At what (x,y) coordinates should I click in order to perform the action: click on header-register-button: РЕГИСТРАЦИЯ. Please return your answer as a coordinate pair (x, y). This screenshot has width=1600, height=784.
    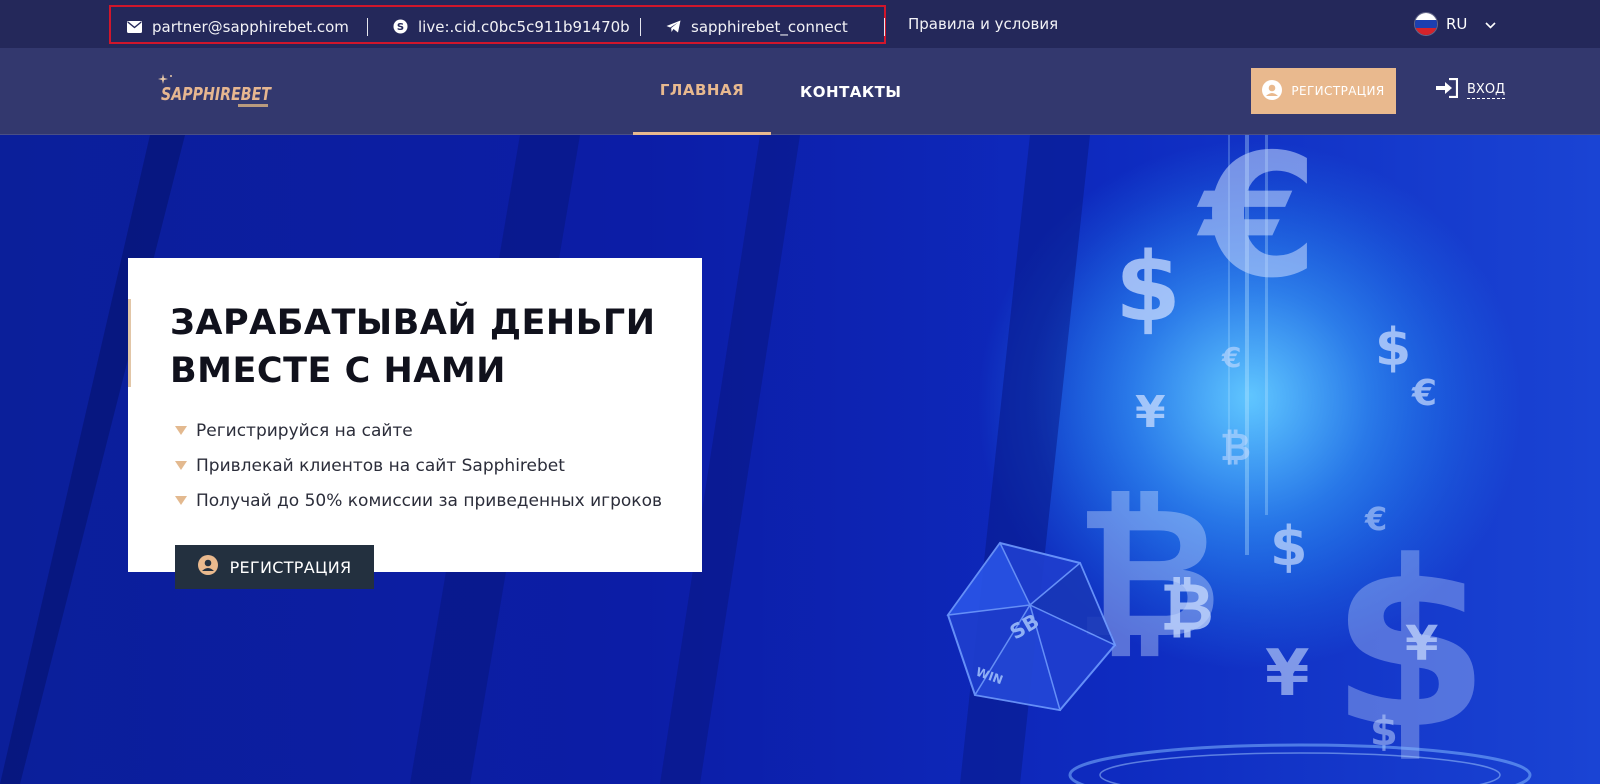
    Looking at the image, I should click on (1323, 91).